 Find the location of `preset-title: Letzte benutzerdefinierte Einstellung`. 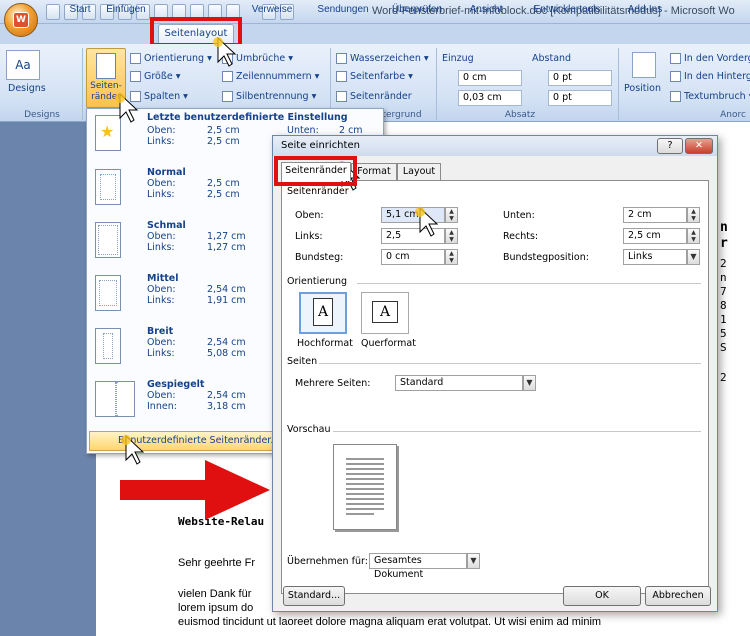

preset-title: Letzte benutzerdefinierte Einstellung is located at coordinates (247, 117).